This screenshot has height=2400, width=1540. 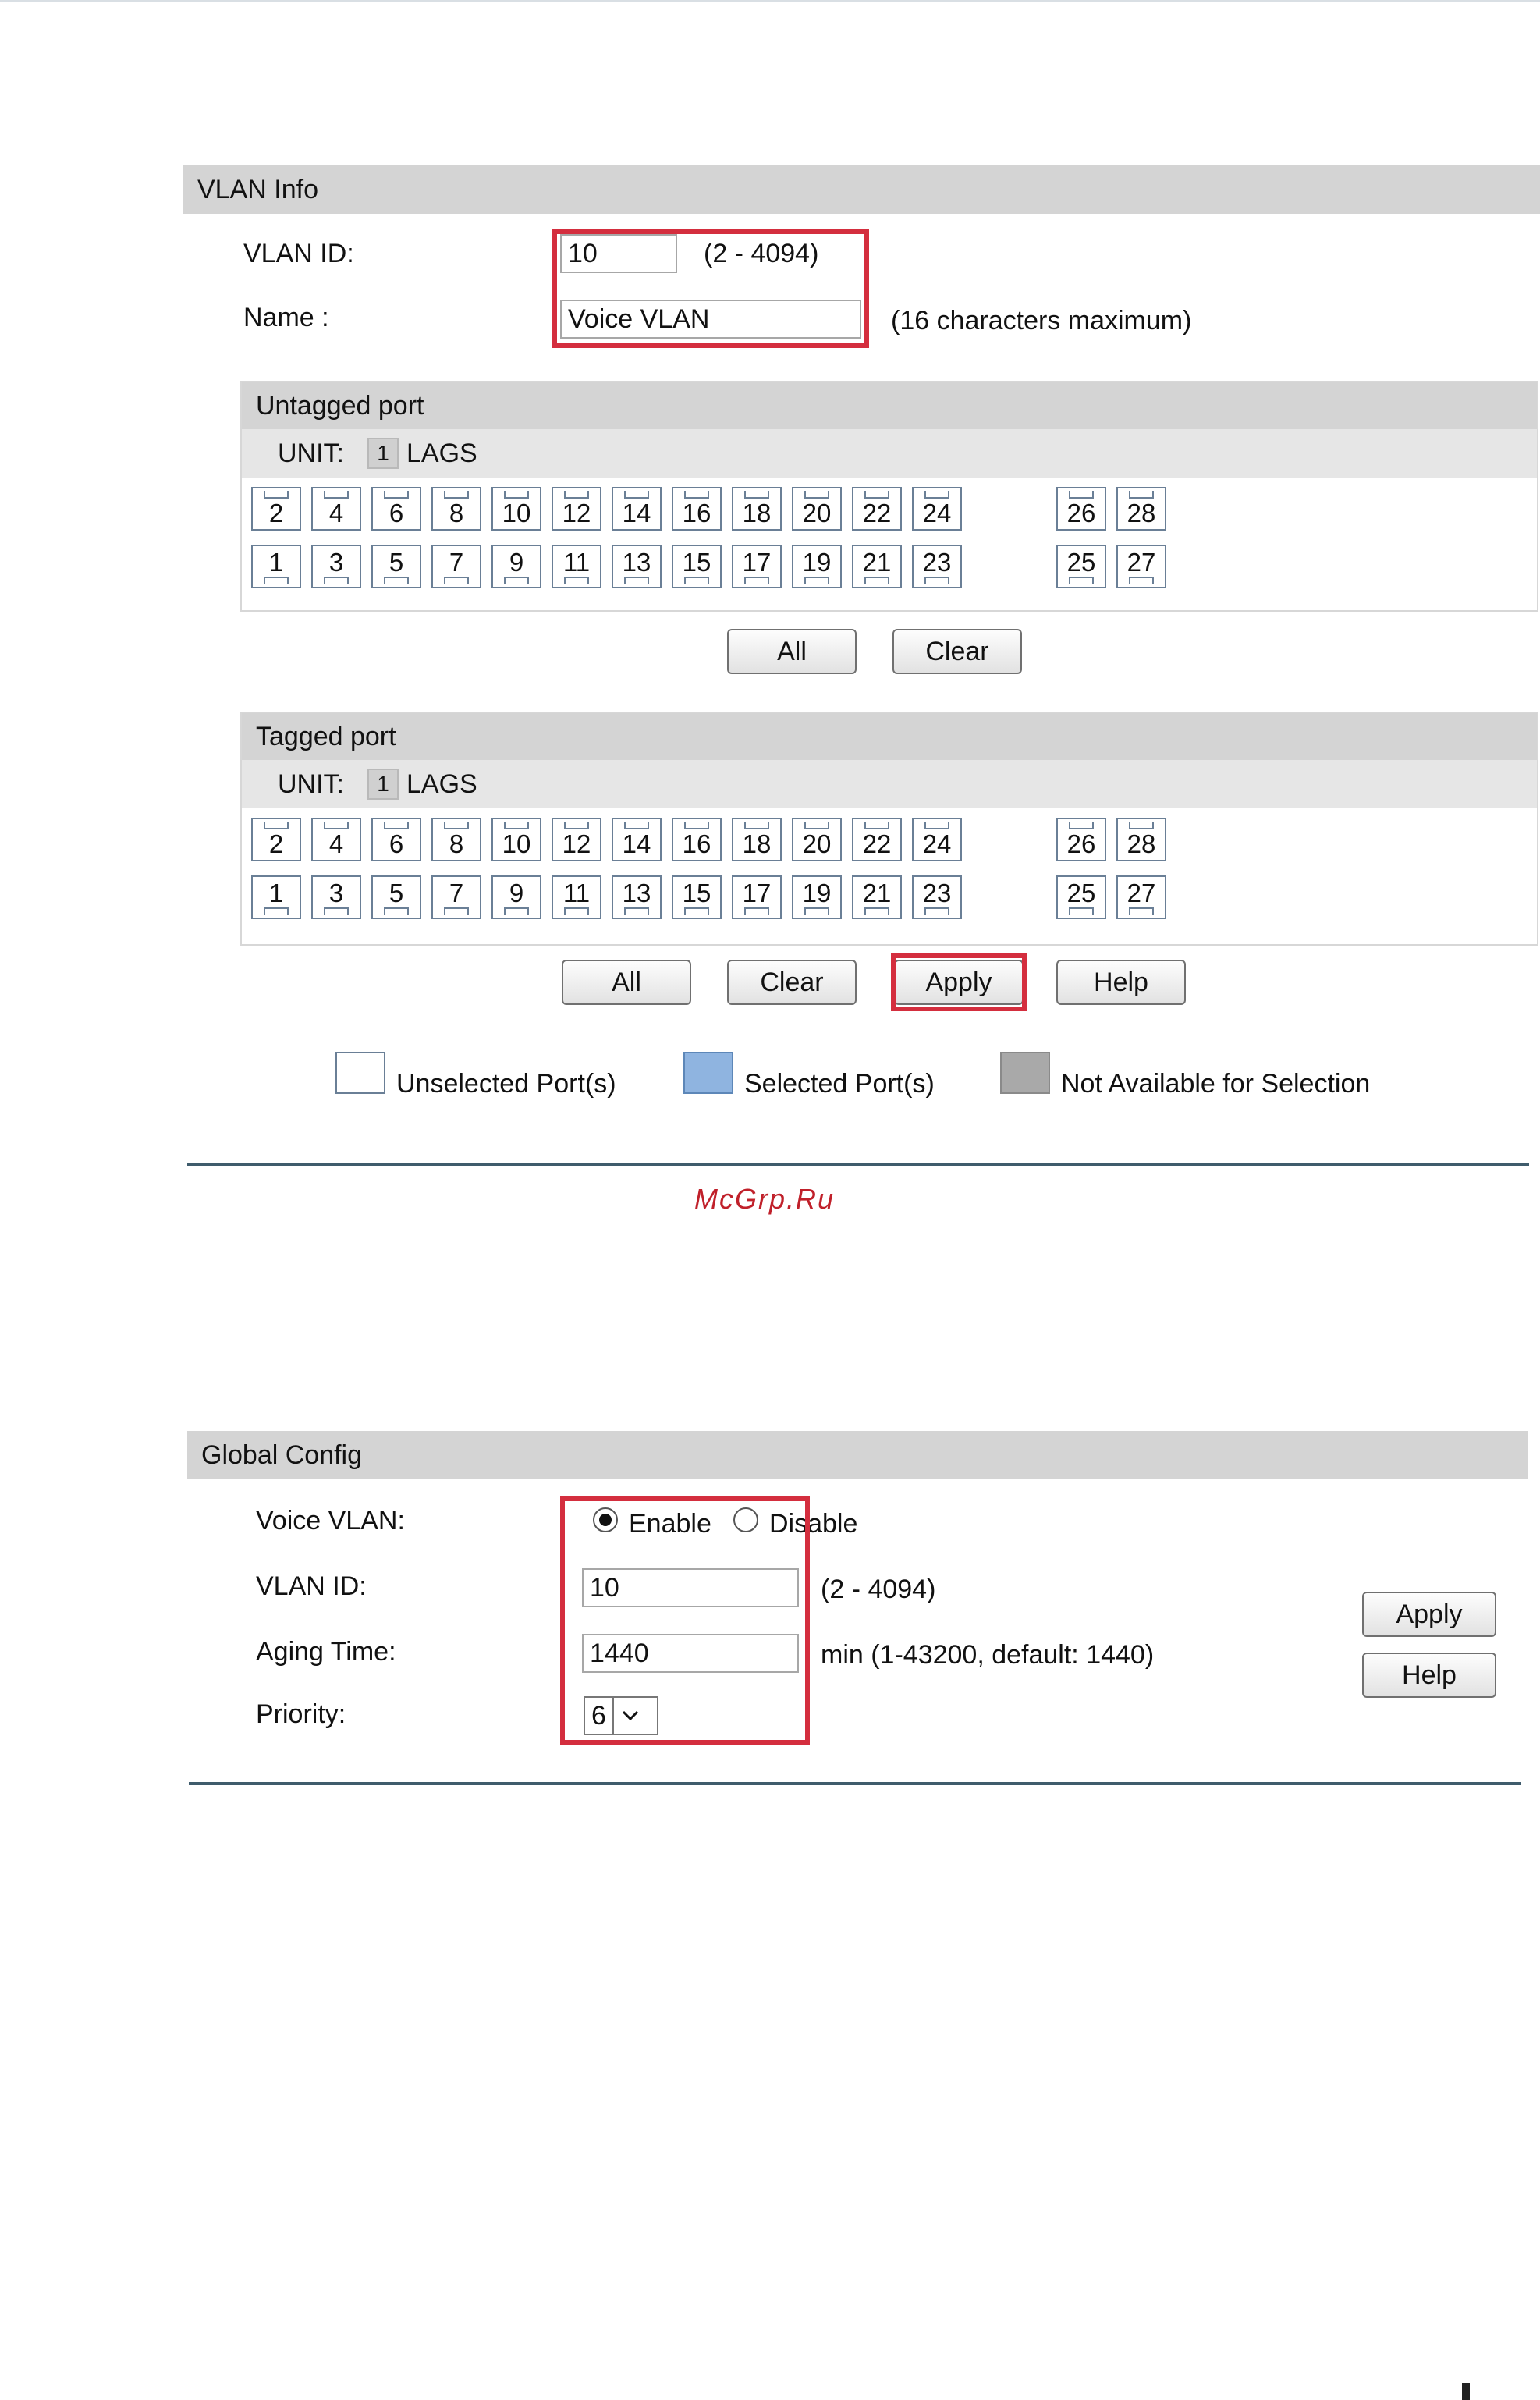 What do you see at coordinates (957, 651) in the screenshot?
I see `untagged-clear-button: Clear` at bounding box center [957, 651].